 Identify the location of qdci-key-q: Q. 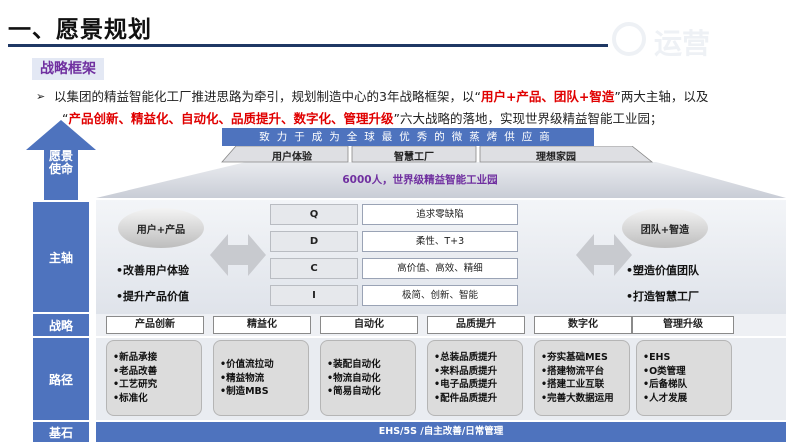
(314, 214).